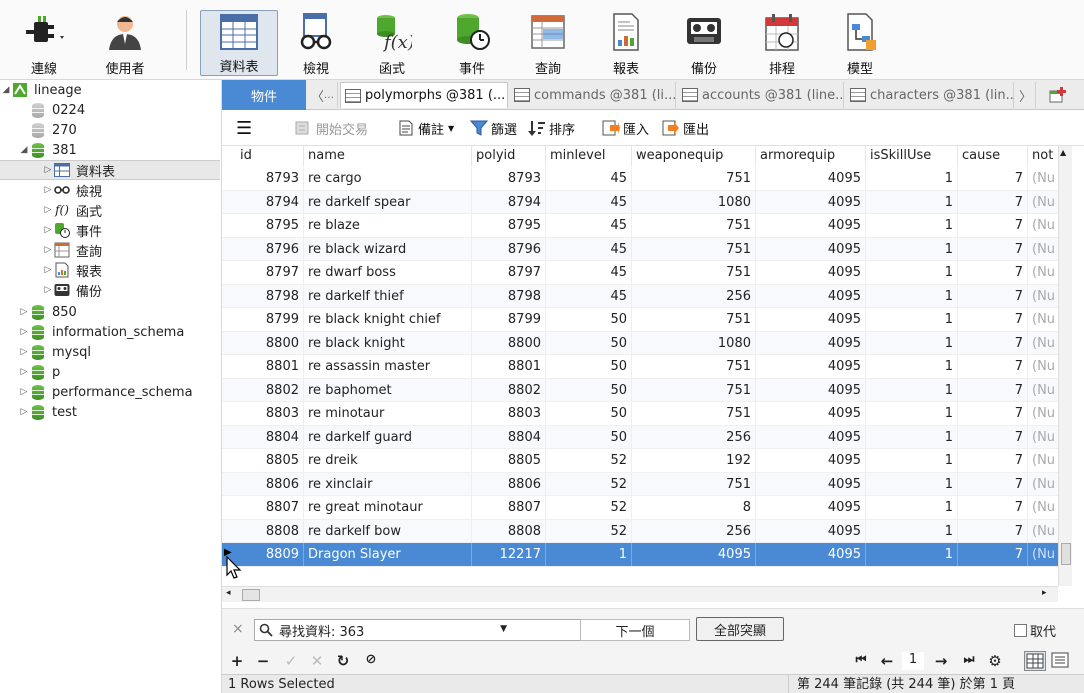 This screenshot has height=693, width=1084. Describe the element at coordinates (509, 225) in the screenshot. I see `cell-polyid: 8795` at that location.